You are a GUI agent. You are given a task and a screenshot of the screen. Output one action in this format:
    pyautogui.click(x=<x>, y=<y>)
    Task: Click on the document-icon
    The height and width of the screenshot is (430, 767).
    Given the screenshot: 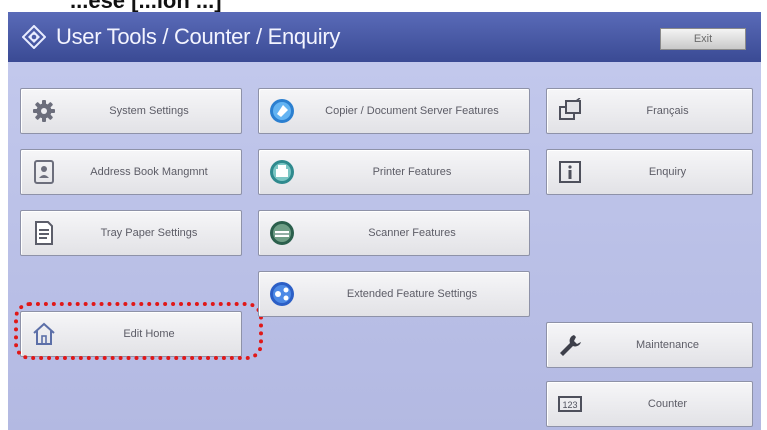 What is the action you would take?
    pyautogui.click(x=44, y=233)
    